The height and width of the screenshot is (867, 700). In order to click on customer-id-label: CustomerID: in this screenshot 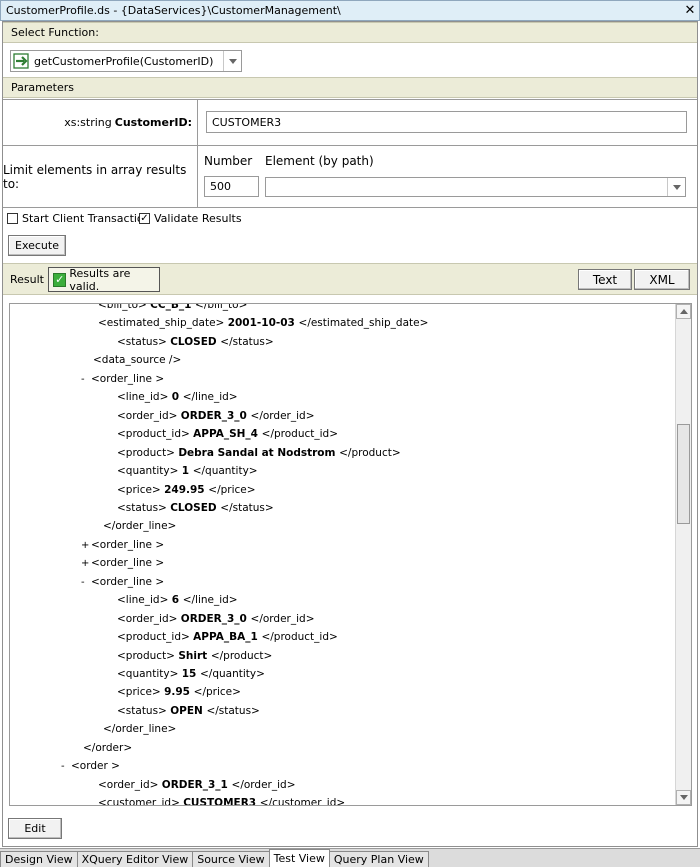, I will do `click(153, 122)`.